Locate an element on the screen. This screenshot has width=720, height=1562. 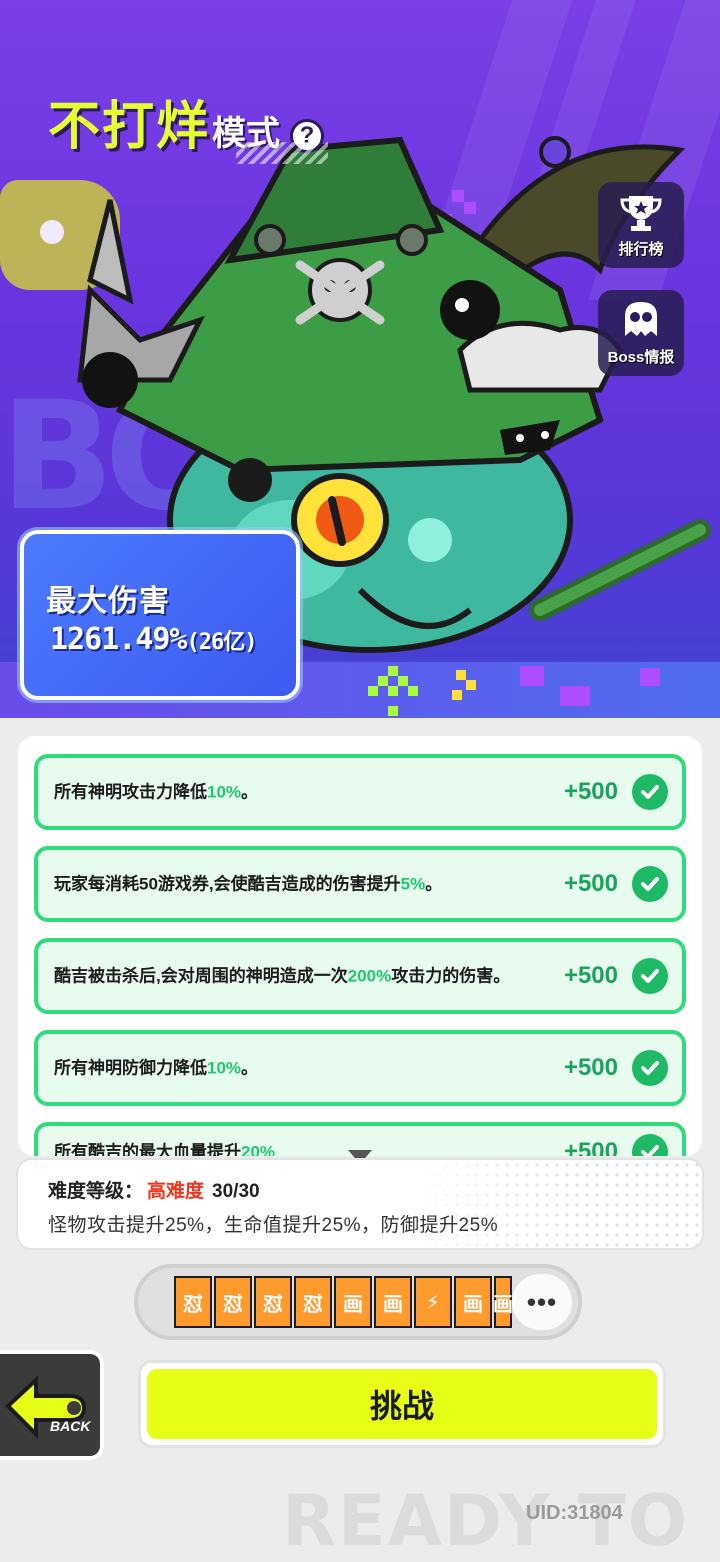
boss-info-button: Boss情报 is located at coordinates (641, 333).